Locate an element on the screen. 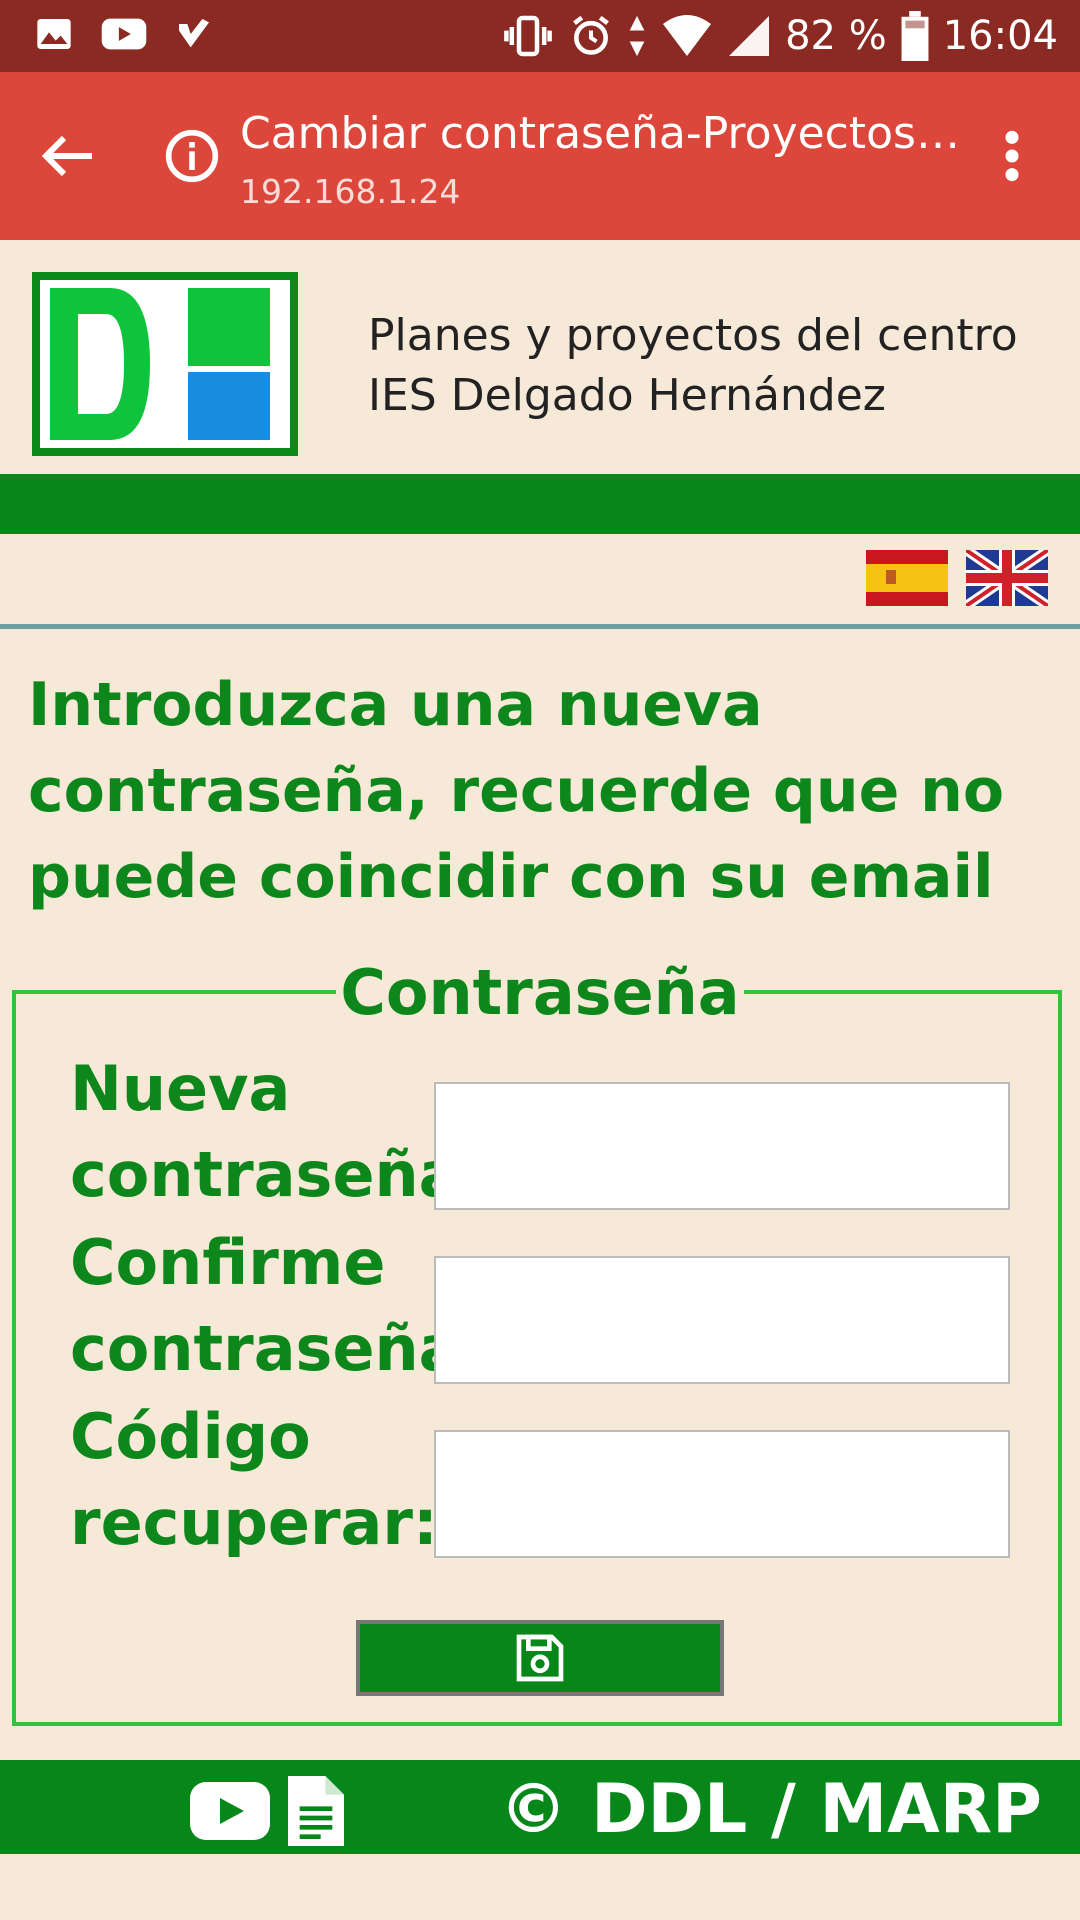 This screenshot has height=1920, width=1080. save-button is located at coordinates (540, 1658).